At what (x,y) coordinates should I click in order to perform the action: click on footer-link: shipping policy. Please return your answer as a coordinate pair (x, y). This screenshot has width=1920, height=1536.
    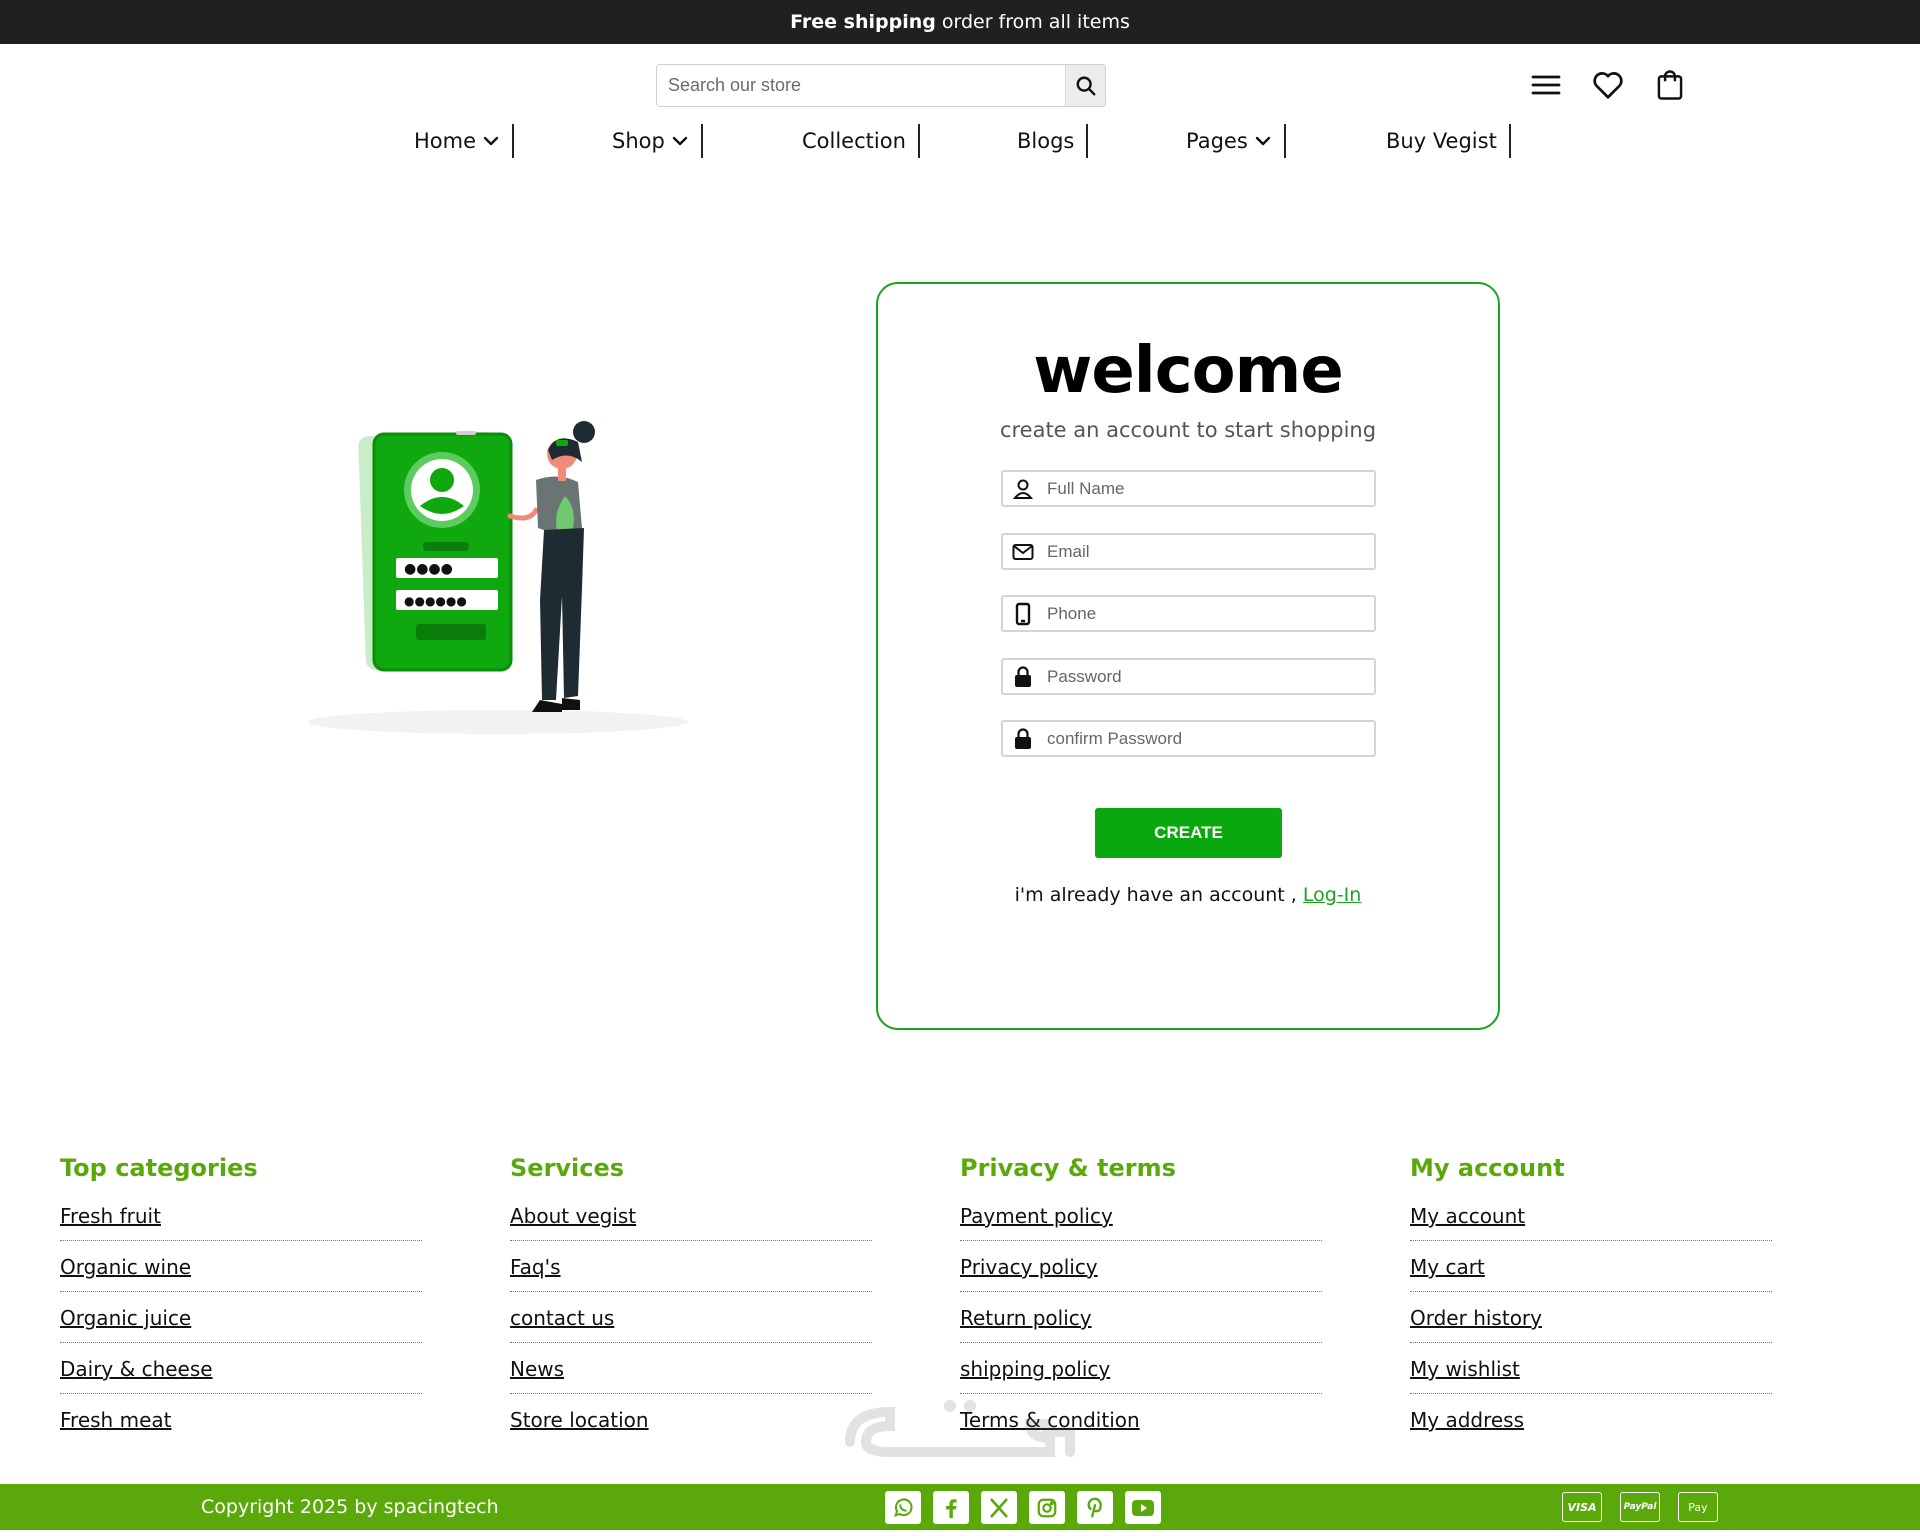
    Looking at the image, I should click on (1141, 1368).